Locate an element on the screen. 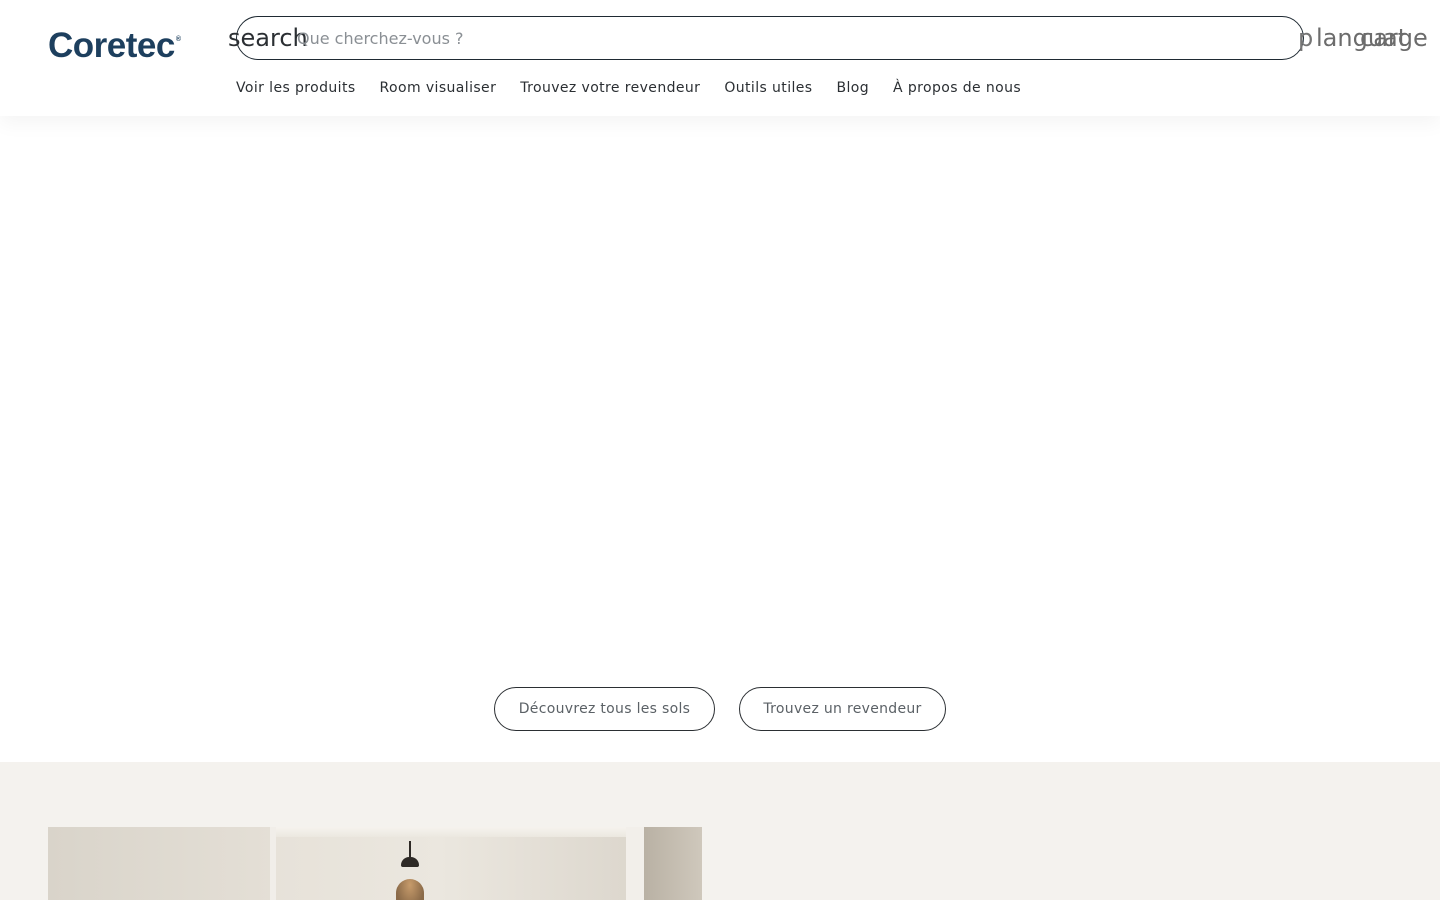 The width and height of the screenshot is (1440, 900). nav-item-voir-les-produits: Voir les produits is located at coordinates (296, 88).